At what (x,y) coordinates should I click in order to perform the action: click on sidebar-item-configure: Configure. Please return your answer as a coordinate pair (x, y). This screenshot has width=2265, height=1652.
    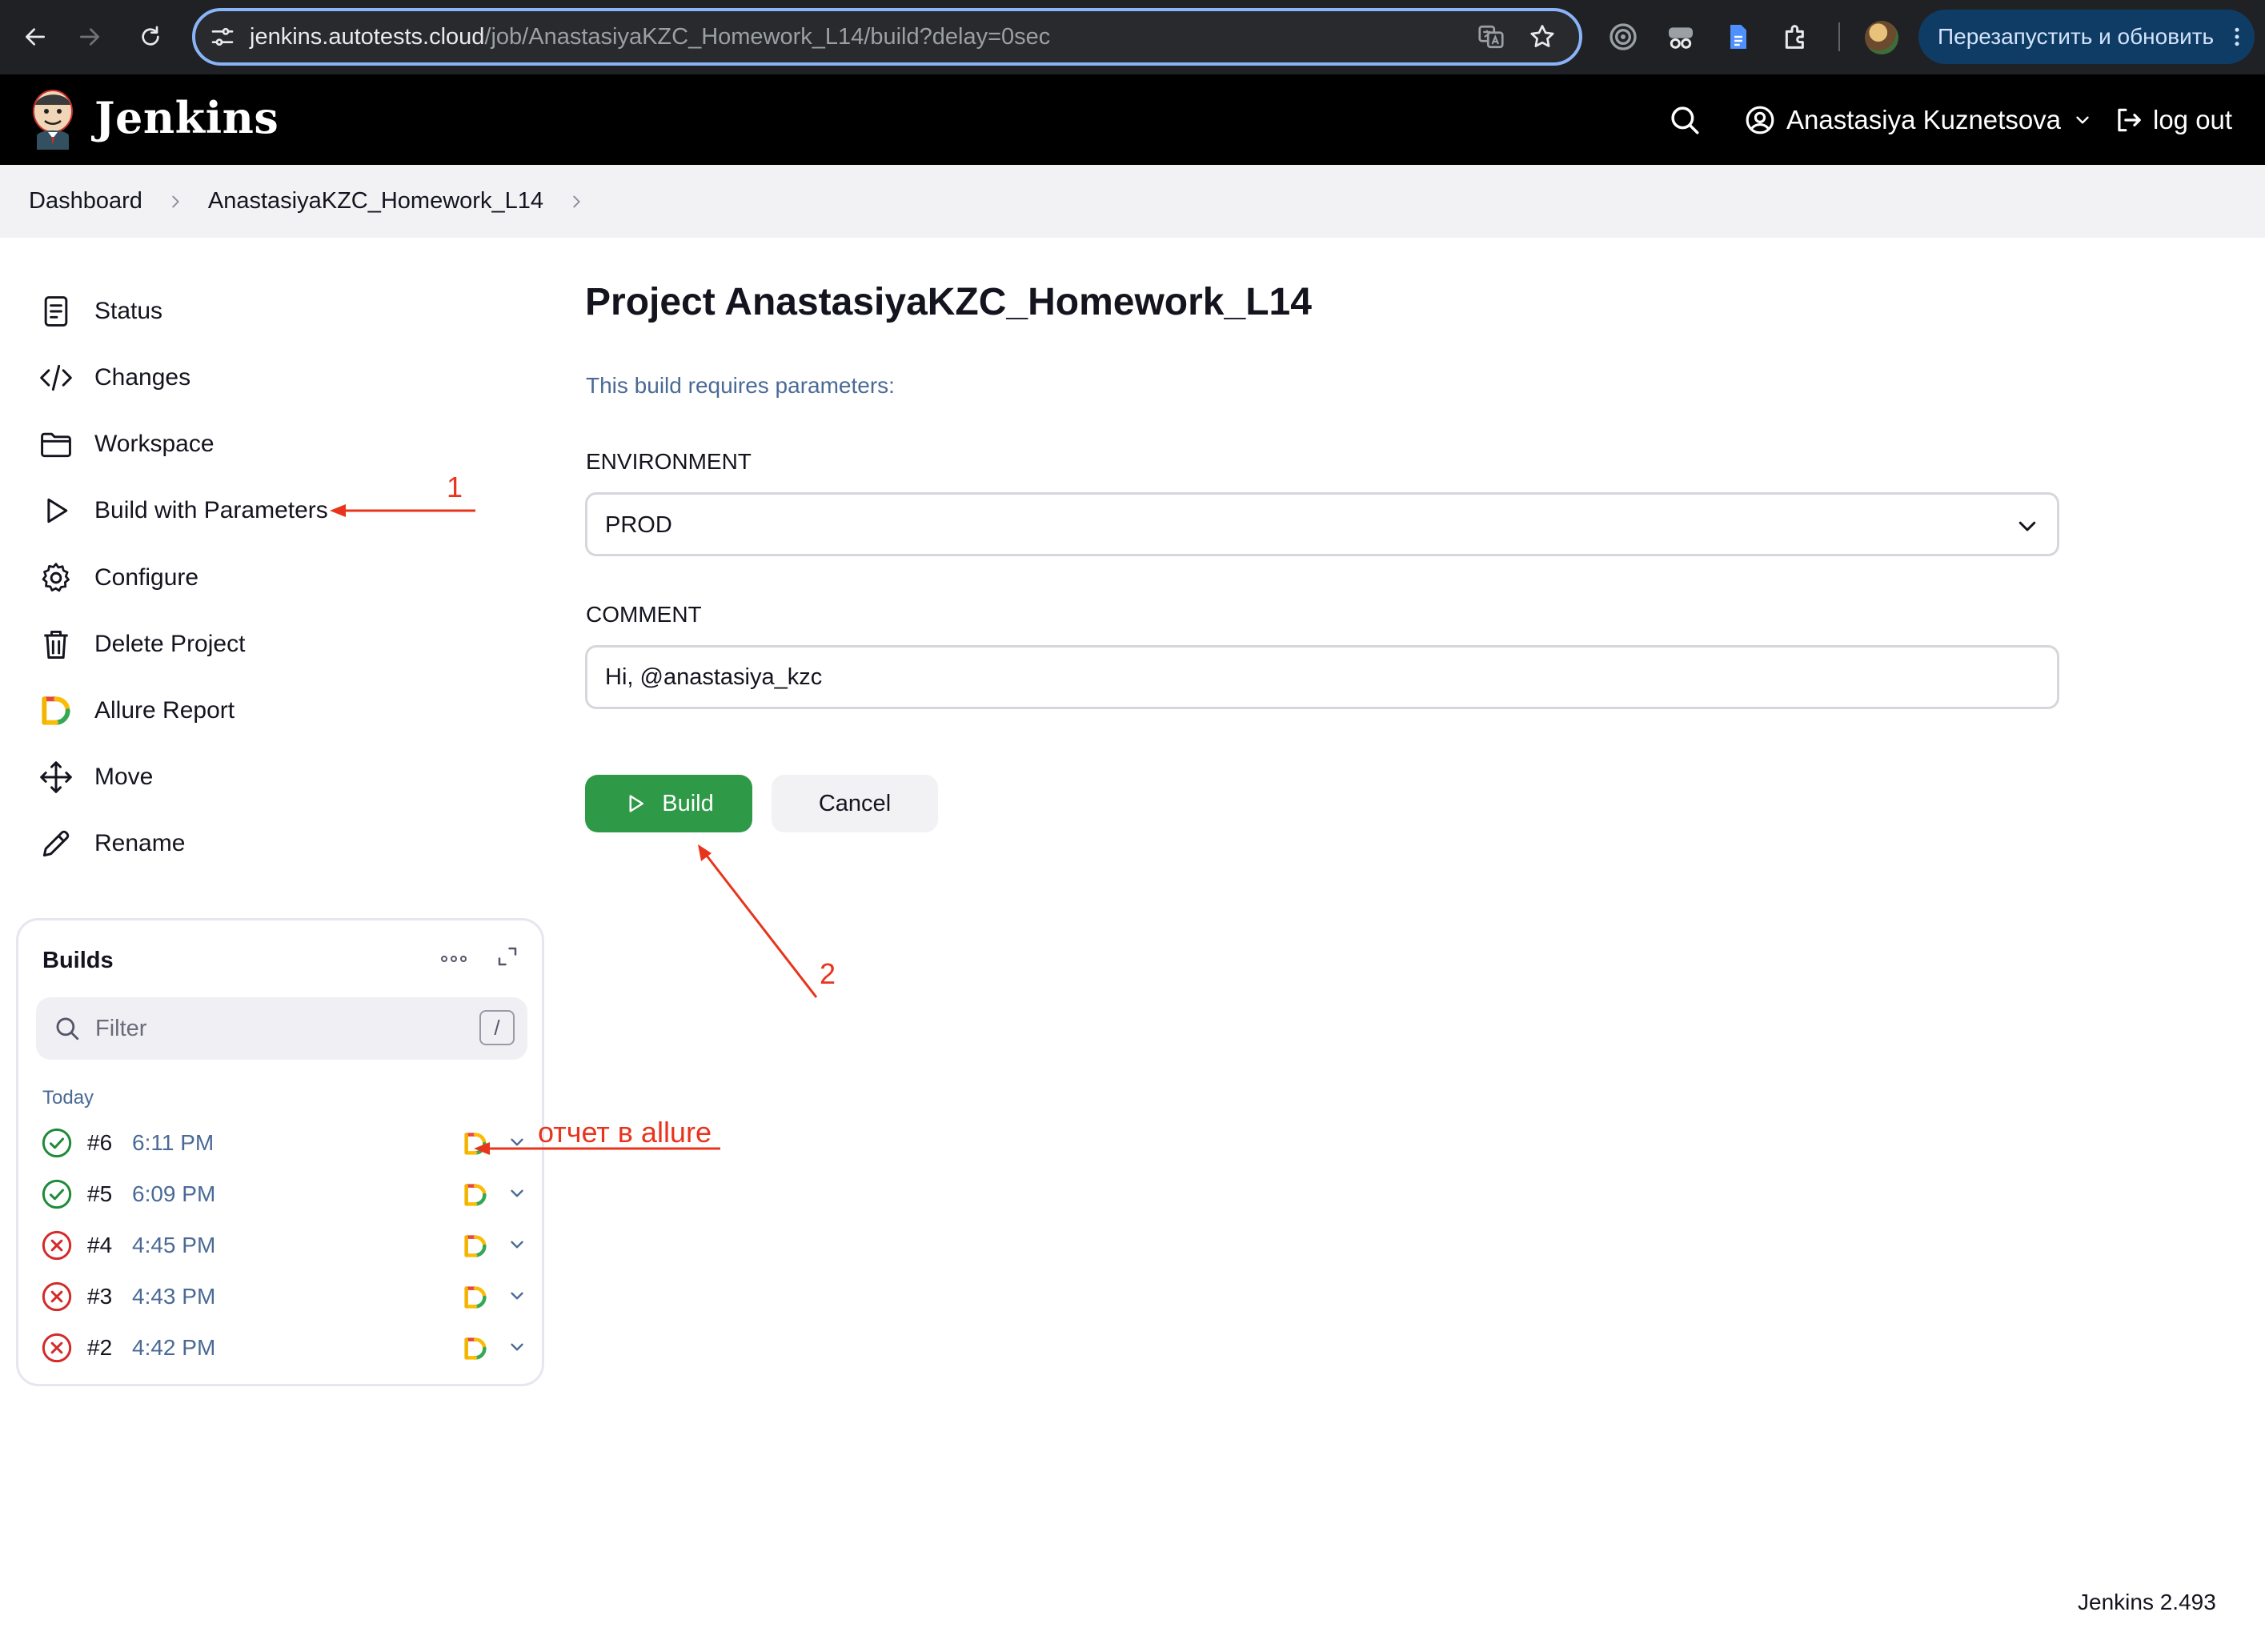
    Looking at the image, I should click on (118, 578).